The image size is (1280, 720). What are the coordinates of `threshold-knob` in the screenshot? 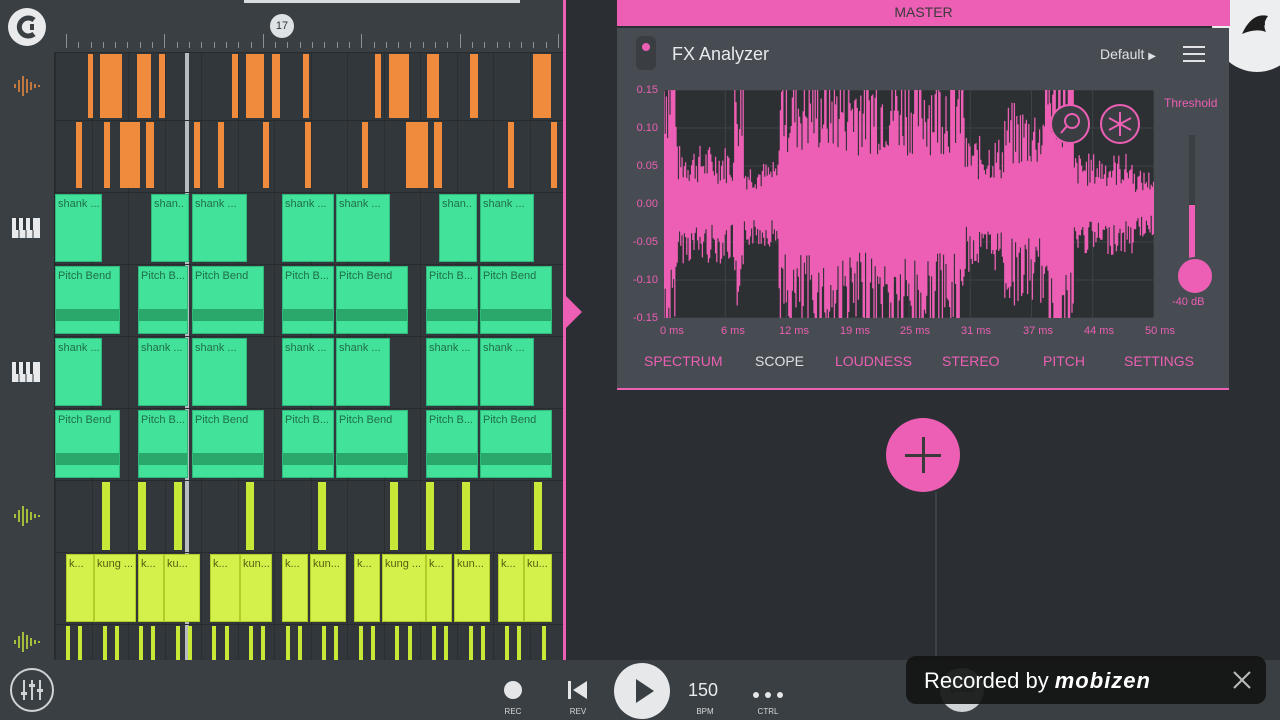 It's located at (1195, 276).